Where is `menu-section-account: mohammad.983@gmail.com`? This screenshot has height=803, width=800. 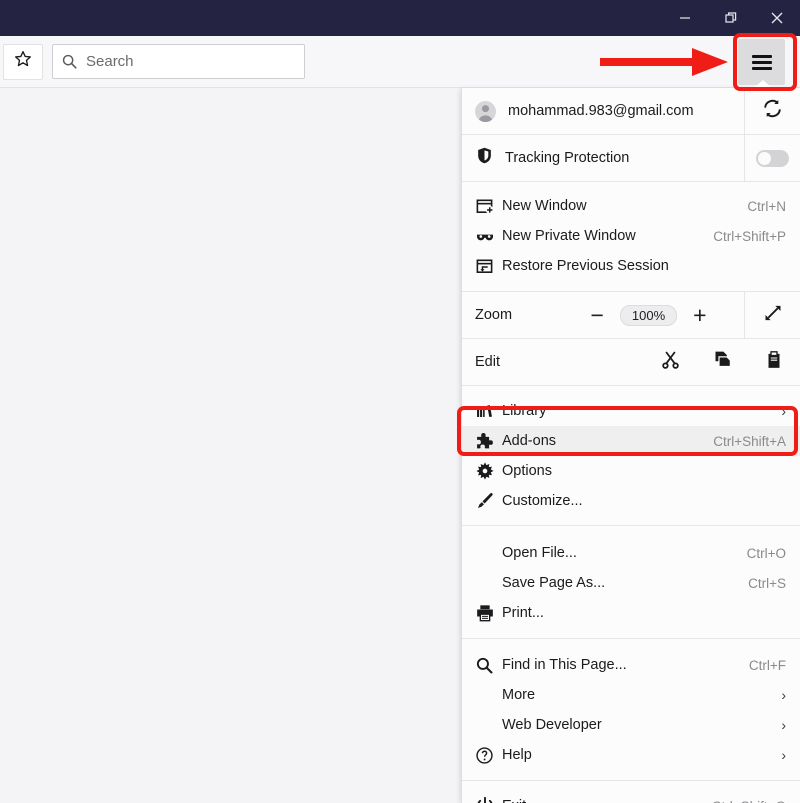 menu-section-account: mohammad.983@gmail.com is located at coordinates (631, 111).